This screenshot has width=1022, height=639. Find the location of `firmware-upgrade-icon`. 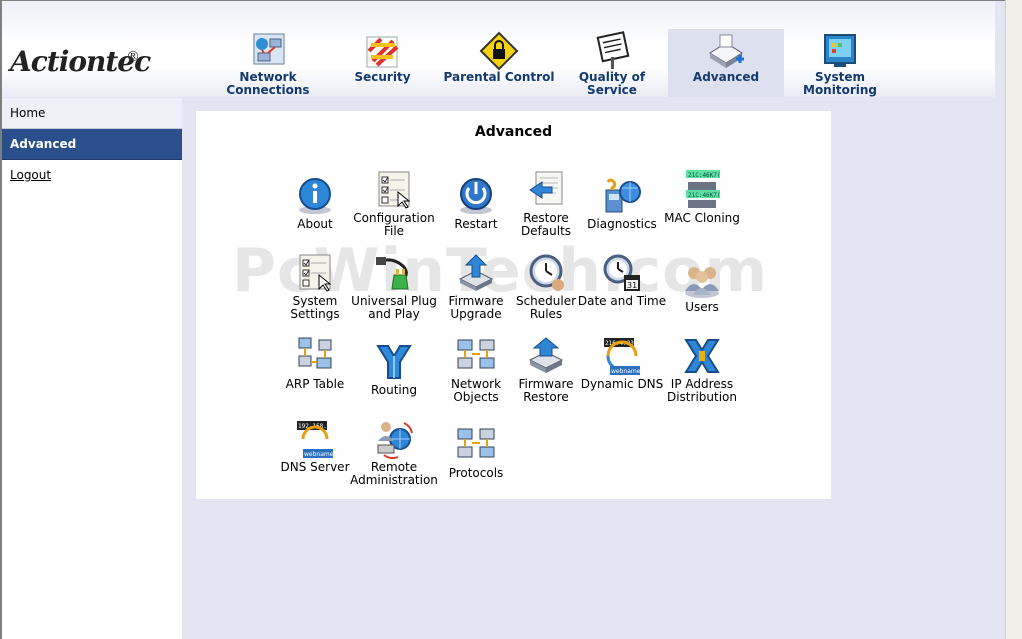

firmware-upgrade-icon is located at coordinates (476, 272).